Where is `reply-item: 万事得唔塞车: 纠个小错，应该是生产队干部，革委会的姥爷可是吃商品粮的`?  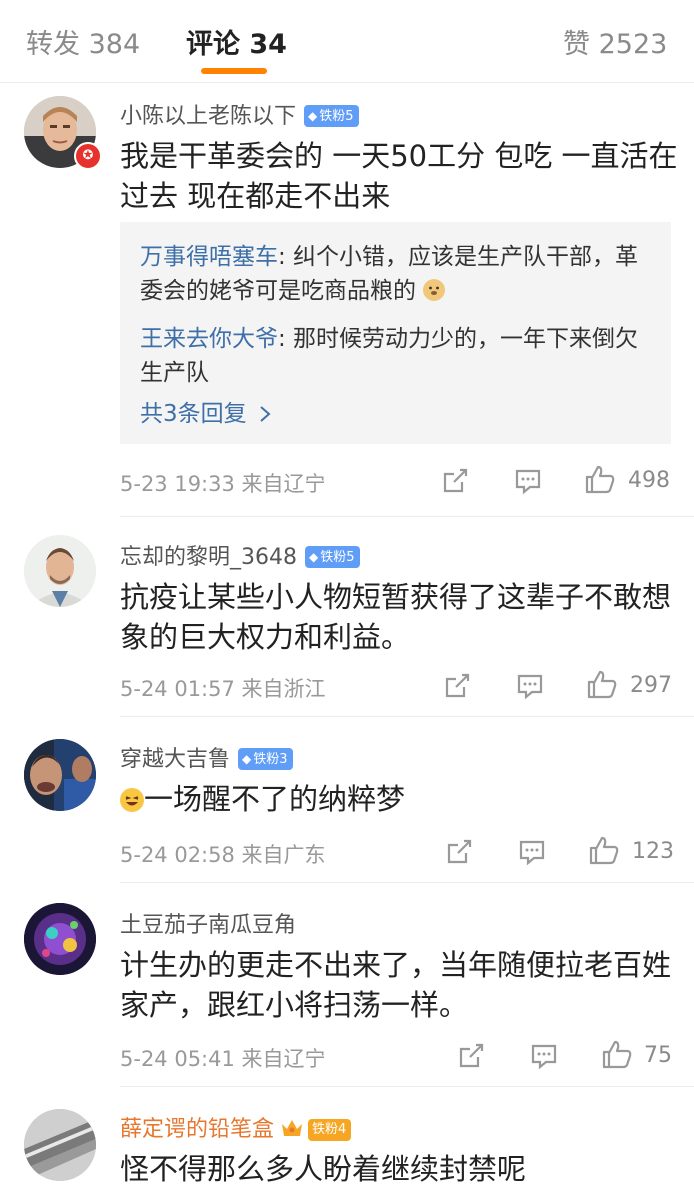
reply-item: 万事得唔塞车: 纠个小错，应该是生产队干部，革委会的姥爷可是吃商品粮的 is located at coordinates (395, 274).